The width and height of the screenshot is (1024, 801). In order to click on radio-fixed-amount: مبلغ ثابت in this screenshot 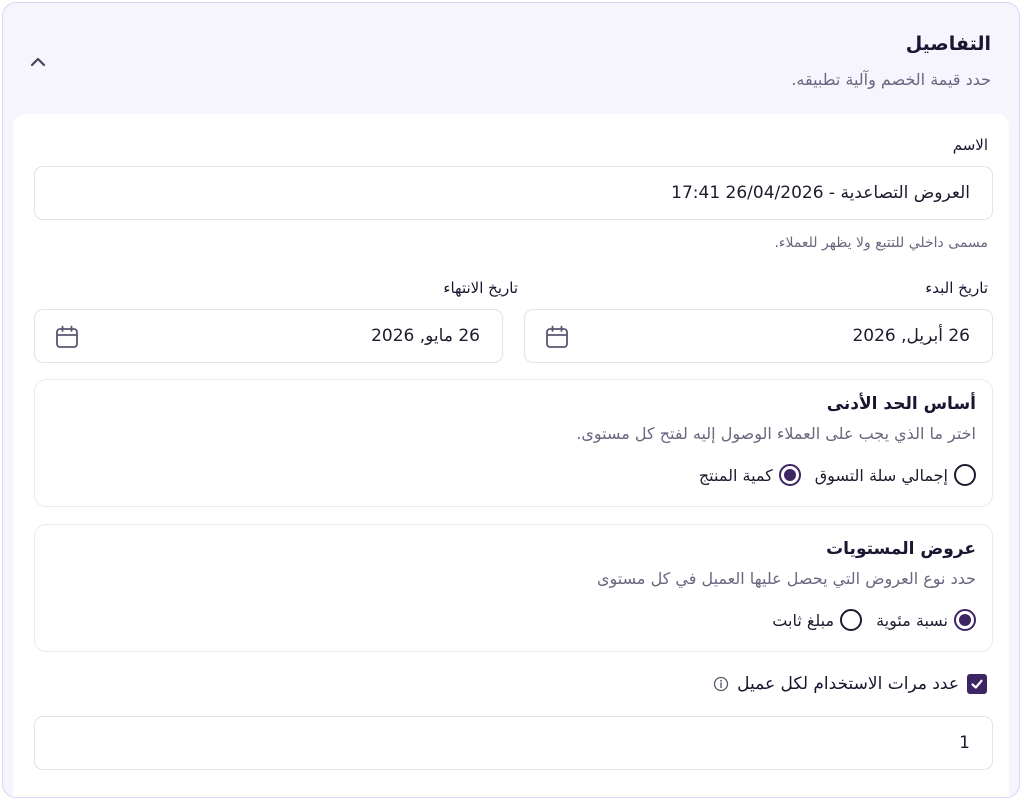, I will do `click(817, 620)`.